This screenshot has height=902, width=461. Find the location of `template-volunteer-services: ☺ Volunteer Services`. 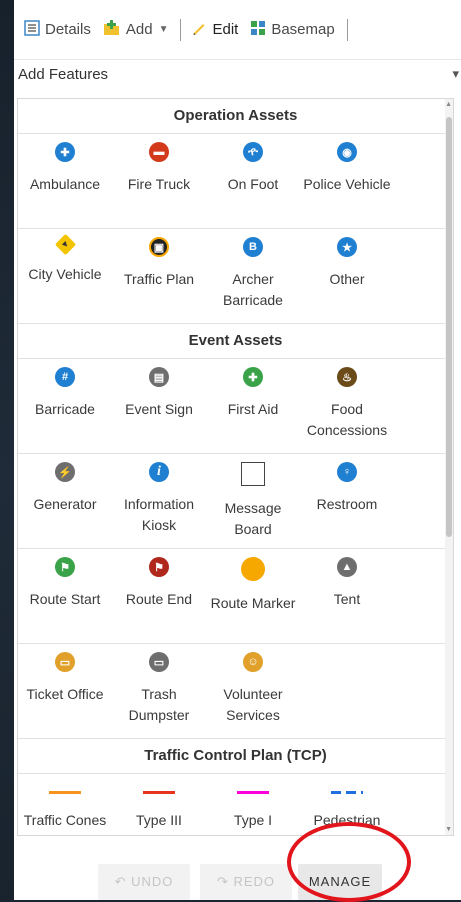

template-volunteer-services: ☺ Volunteer Services is located at coordinates (253, 691).